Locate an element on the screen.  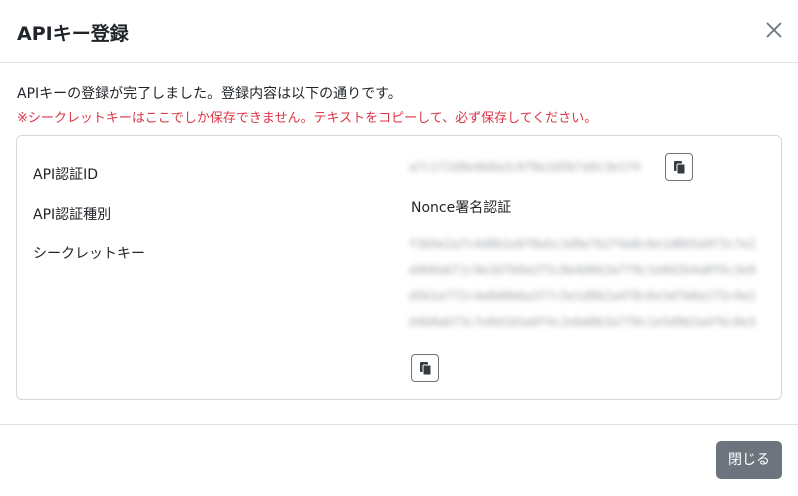
api-id-label: API認証ID is located at coordinates (66, 175).